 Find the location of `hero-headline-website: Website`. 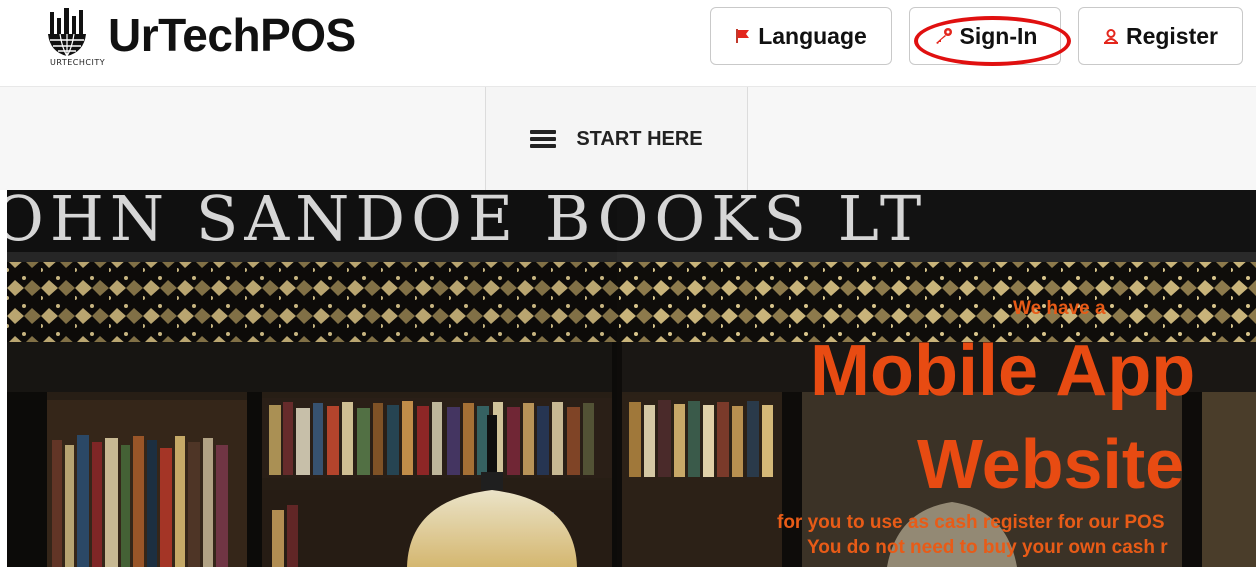

hero-headline-website: Website is located at coordinates (1051, 464).